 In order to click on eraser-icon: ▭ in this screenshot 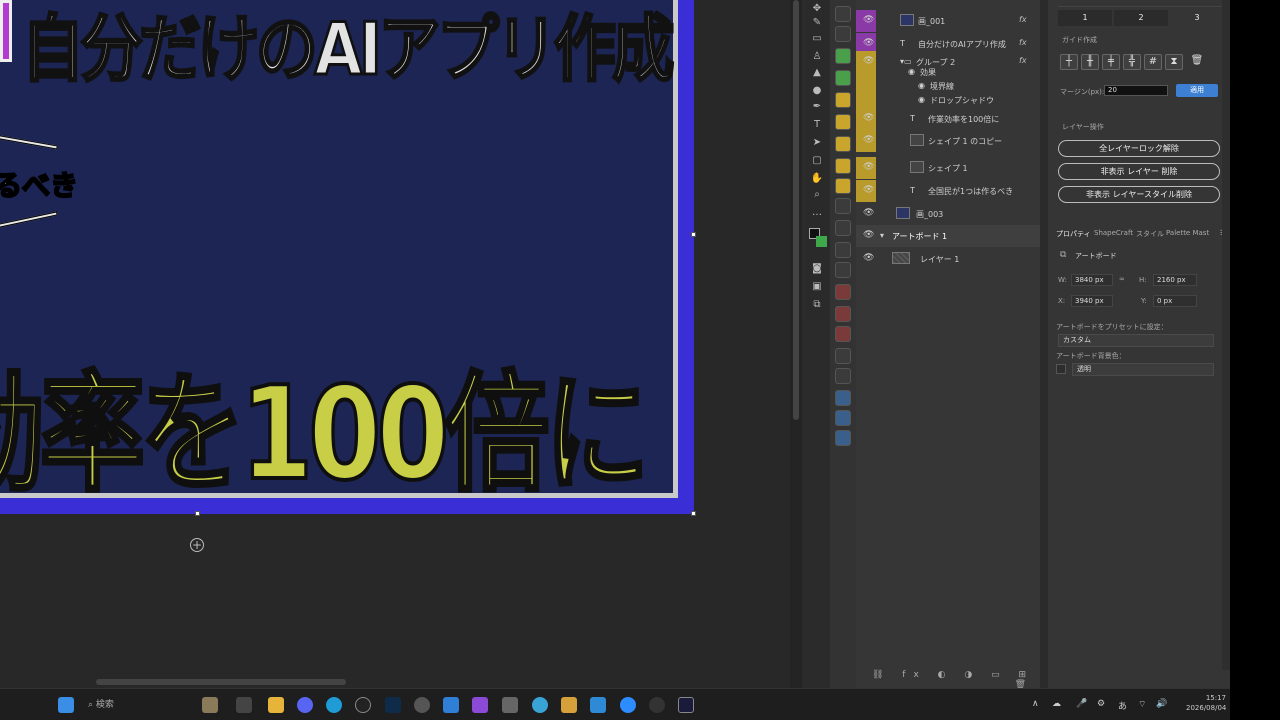, I will do `click(817, 39)`.